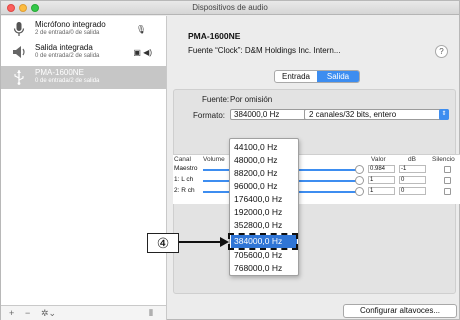  I want to click on highlight-frame, so click(263, 241).